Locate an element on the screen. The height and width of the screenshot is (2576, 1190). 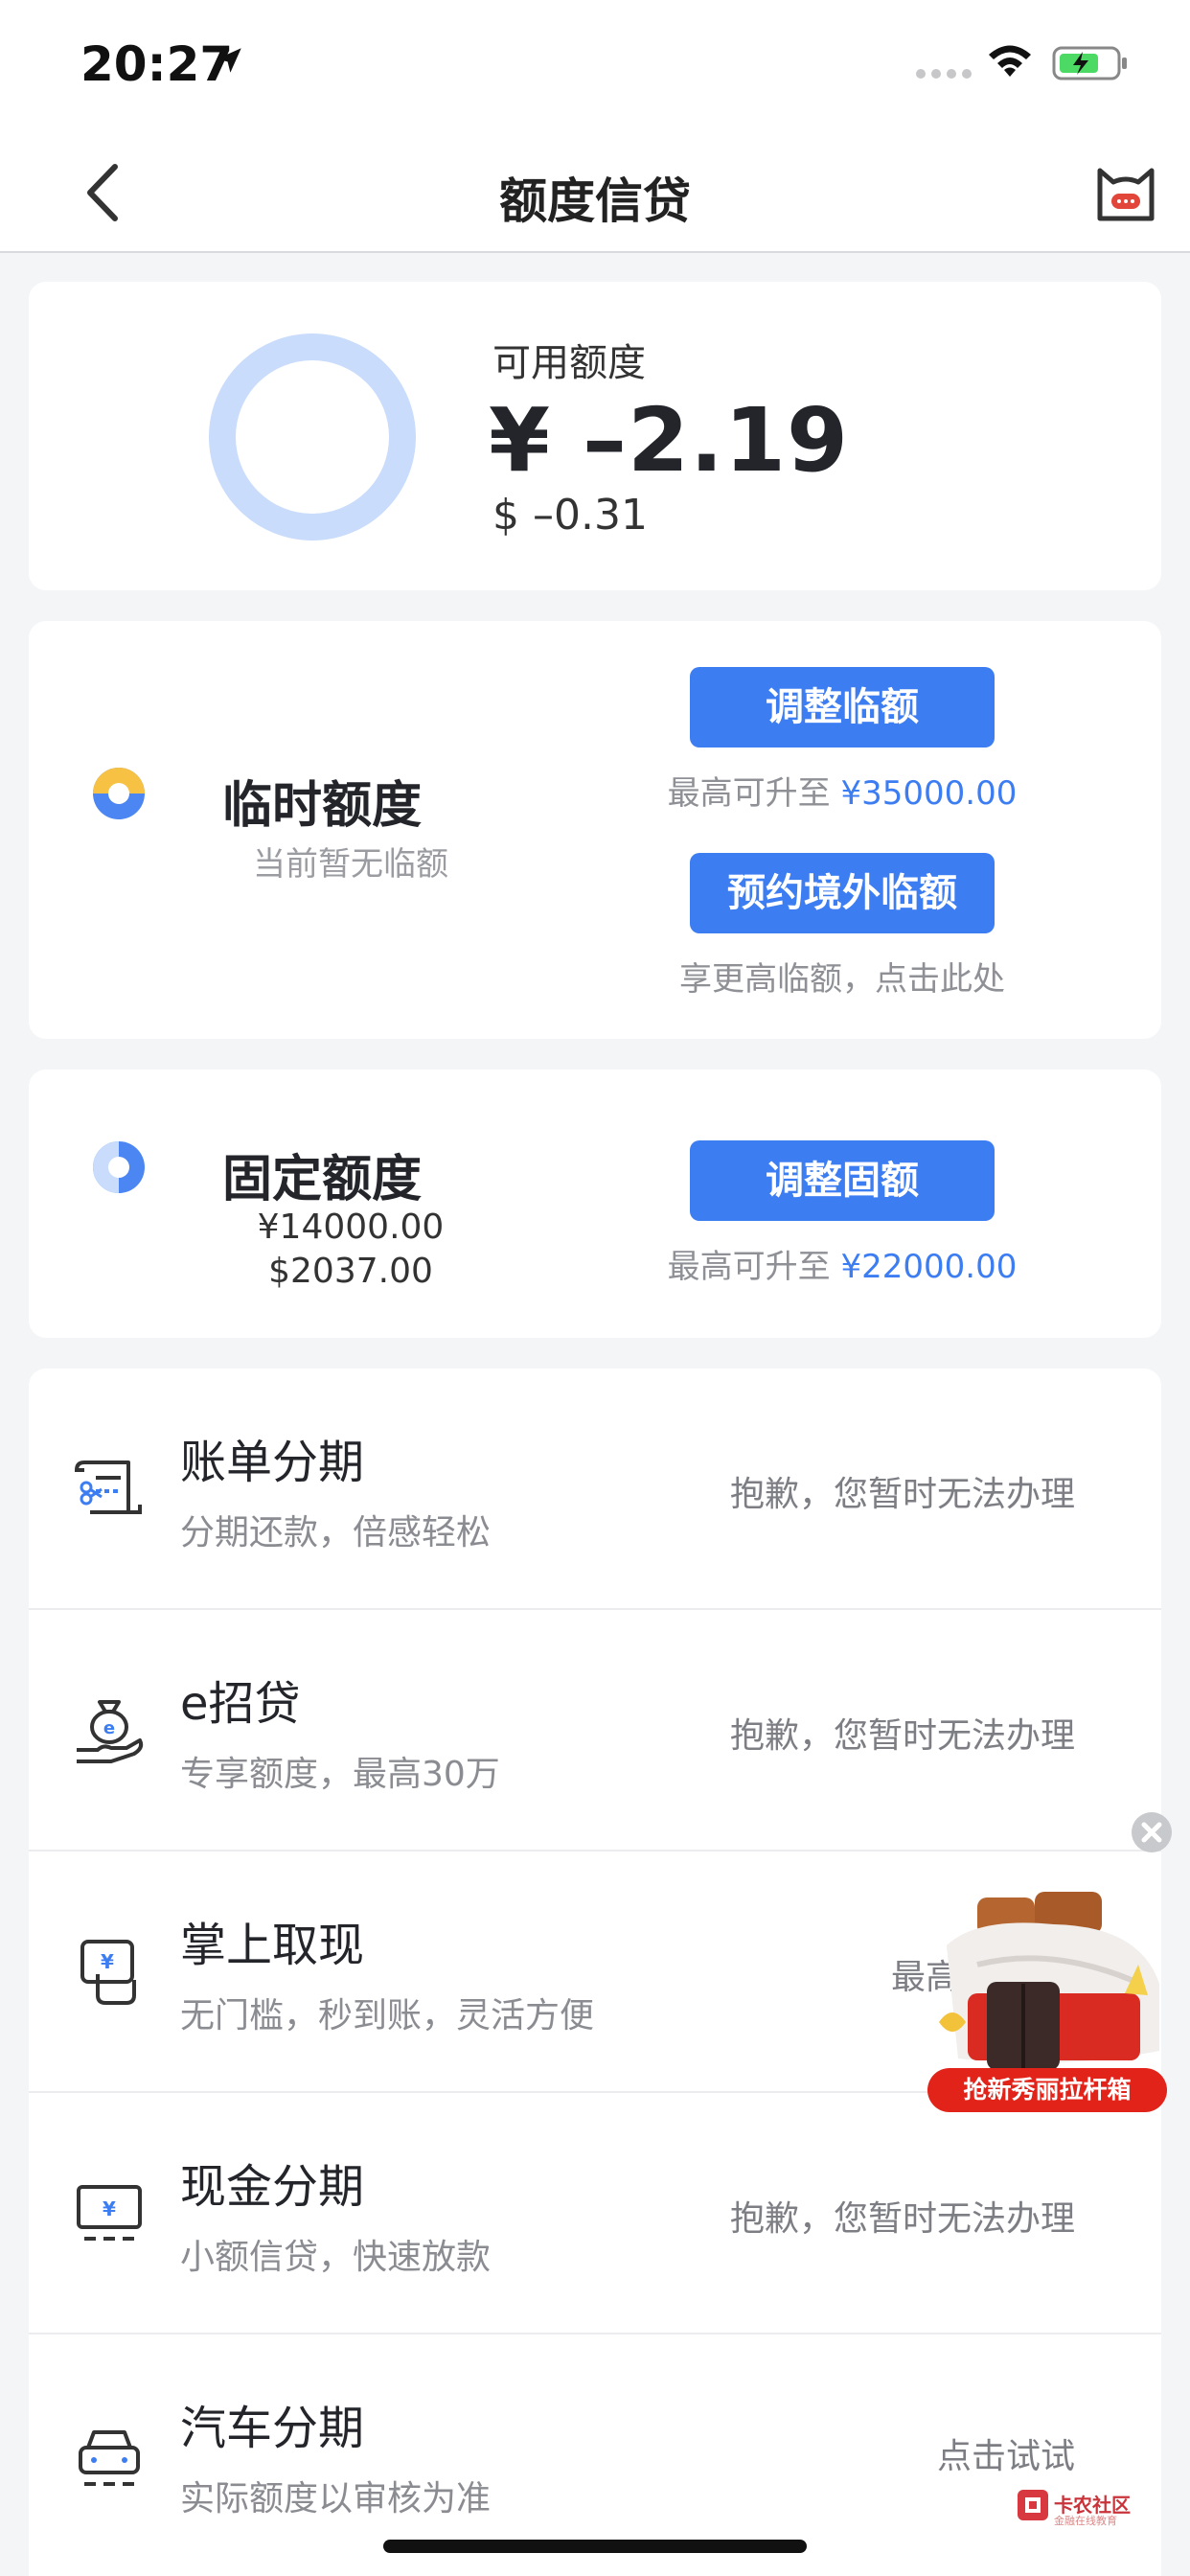
temp-limit-max-hint: 最高可升至 ¥35000.00 is located at coordinates (842, 790).